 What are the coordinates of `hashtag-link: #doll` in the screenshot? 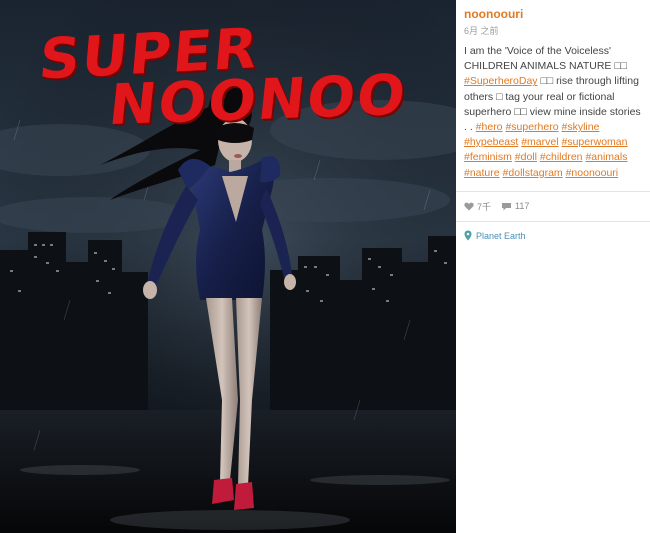 It's located at (526, 157).